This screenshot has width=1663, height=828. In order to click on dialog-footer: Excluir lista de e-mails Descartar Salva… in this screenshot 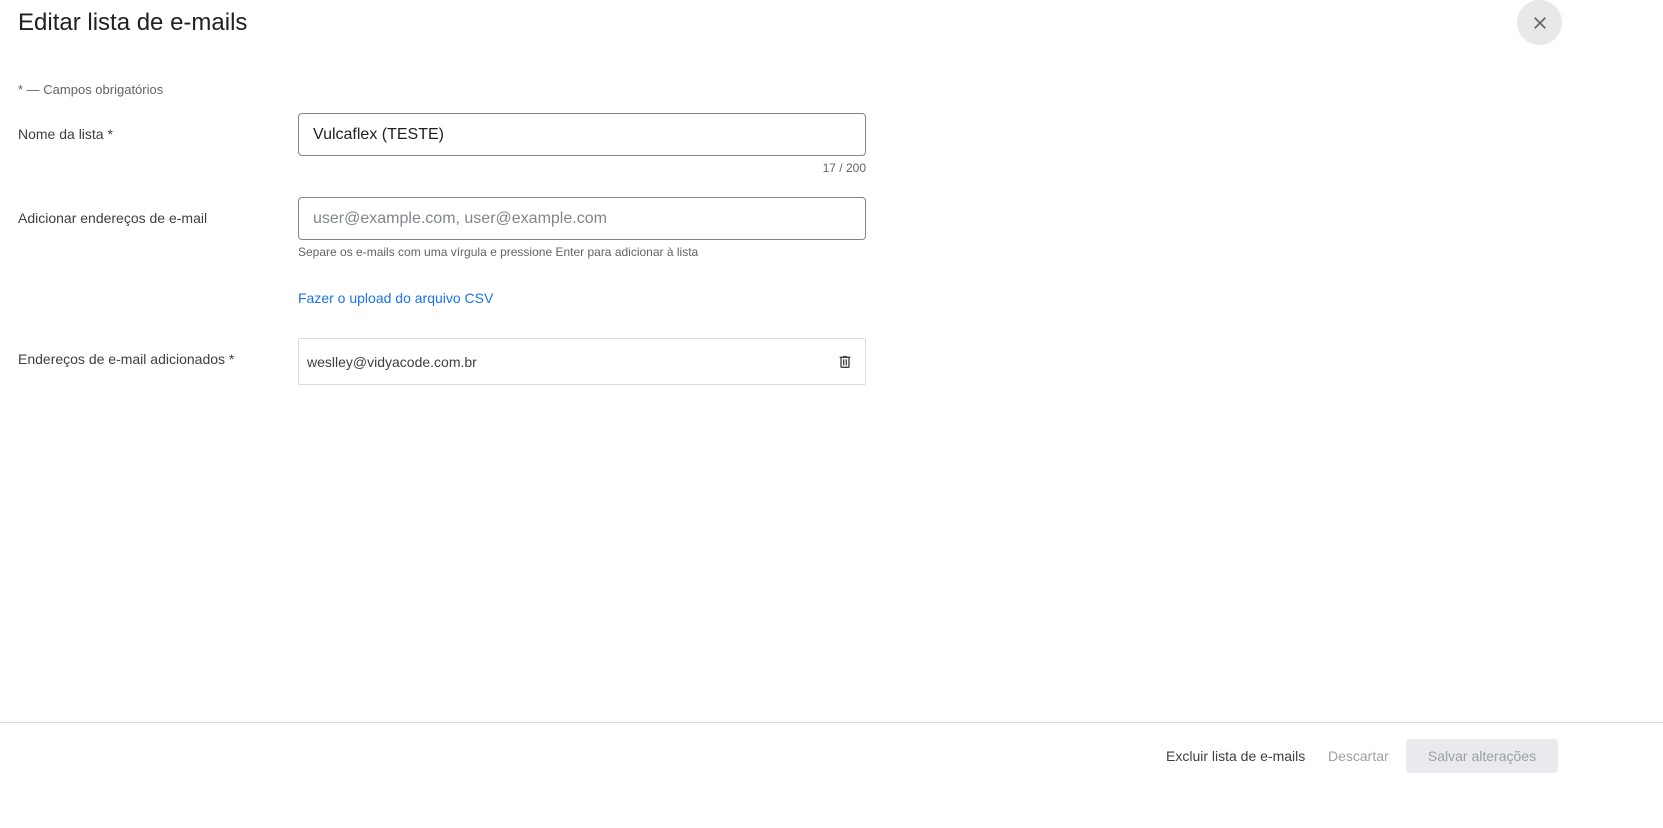, I will do `click(831, 775)`.